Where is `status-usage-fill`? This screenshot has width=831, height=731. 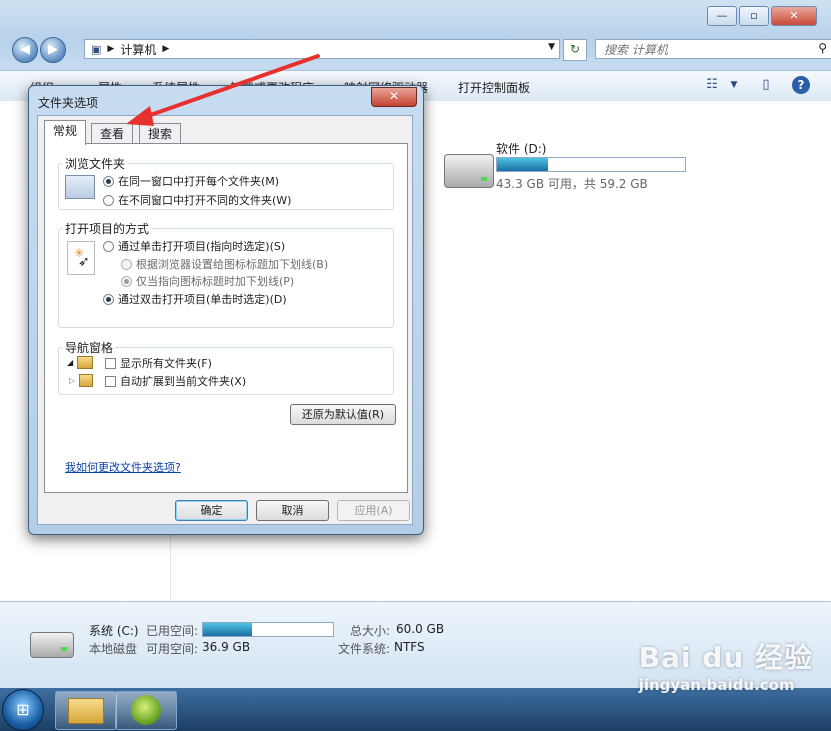 status-usage-fill is located at coordinates (228, 629).